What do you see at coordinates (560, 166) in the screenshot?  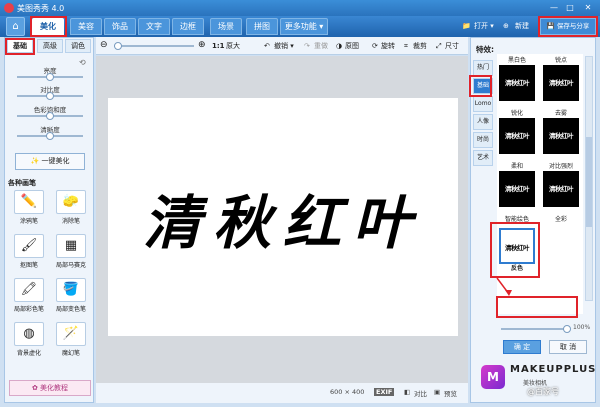 I see `effect-name: 对比强烈` at bounding box center [560, 166].